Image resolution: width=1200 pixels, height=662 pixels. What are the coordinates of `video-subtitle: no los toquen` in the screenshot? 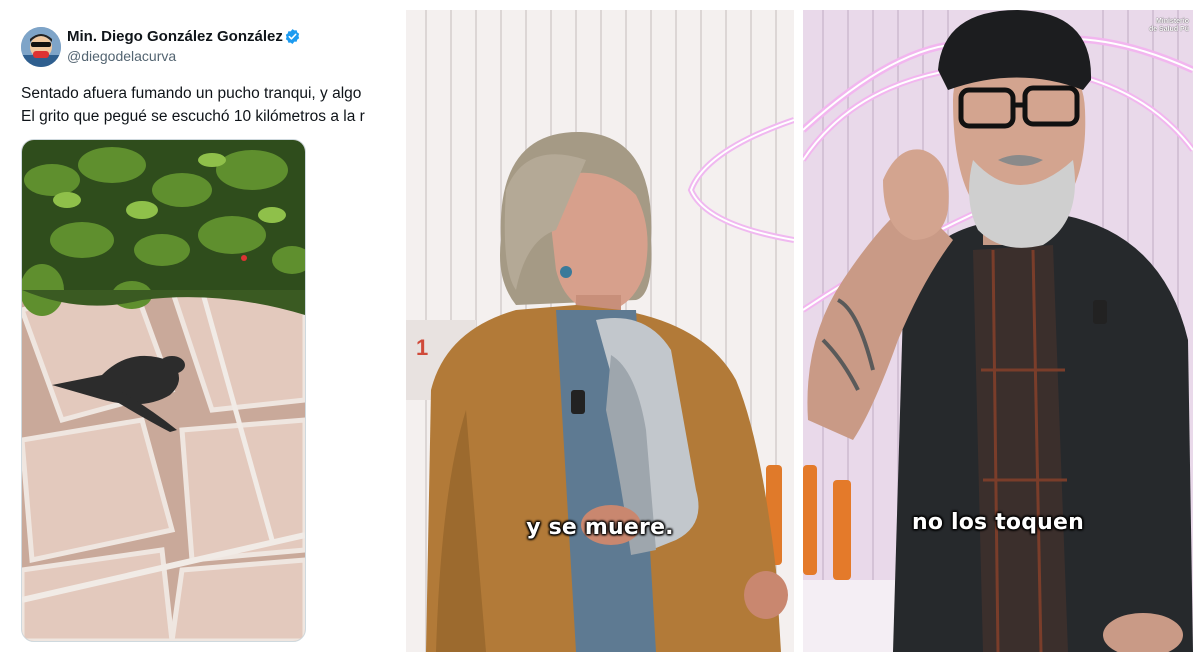 It's located at (998, 522).